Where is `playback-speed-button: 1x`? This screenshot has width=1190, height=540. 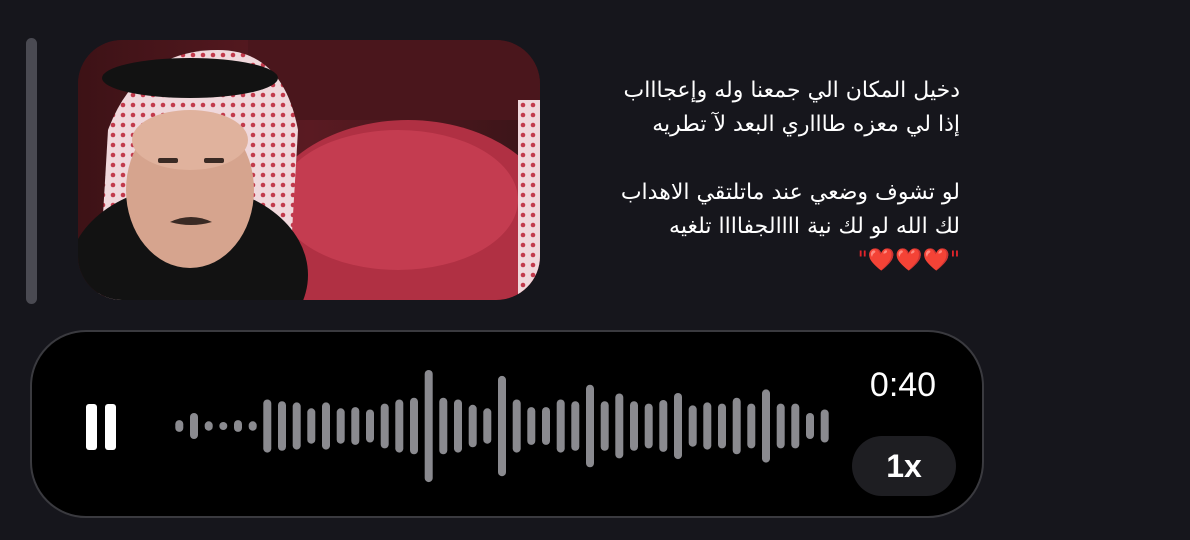 playback-speed-button: 1x is located at coordinates (904, 466).